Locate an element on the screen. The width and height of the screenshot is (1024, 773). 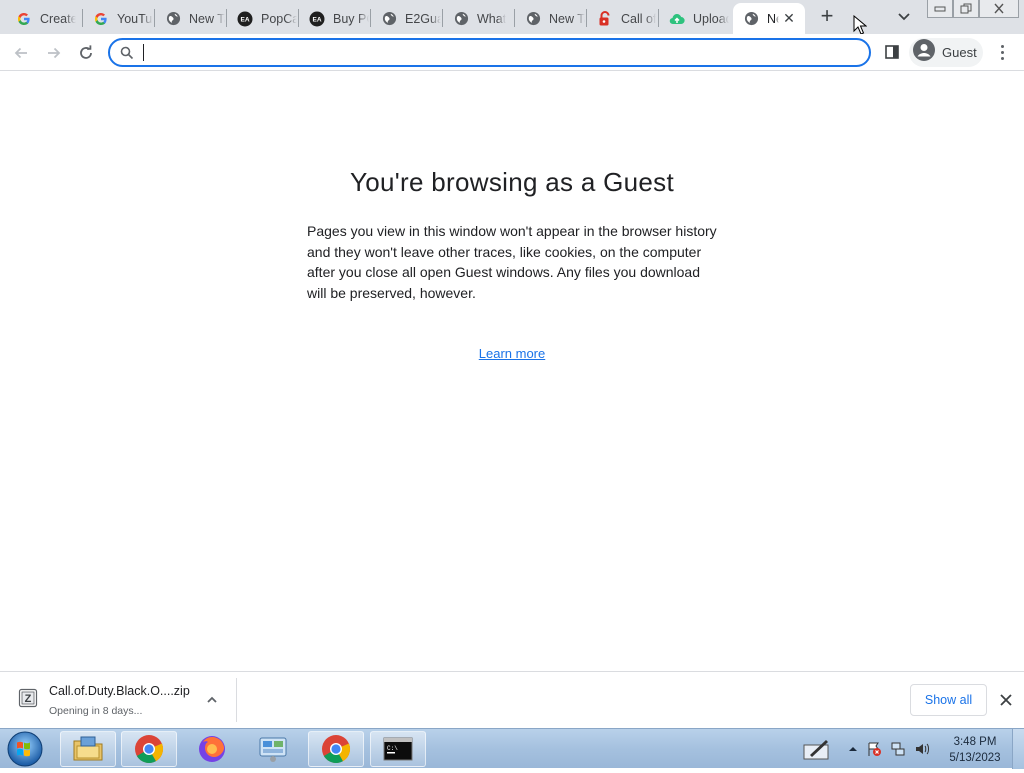
taskbar-control-panel-button is located at coordinates (273, 749).